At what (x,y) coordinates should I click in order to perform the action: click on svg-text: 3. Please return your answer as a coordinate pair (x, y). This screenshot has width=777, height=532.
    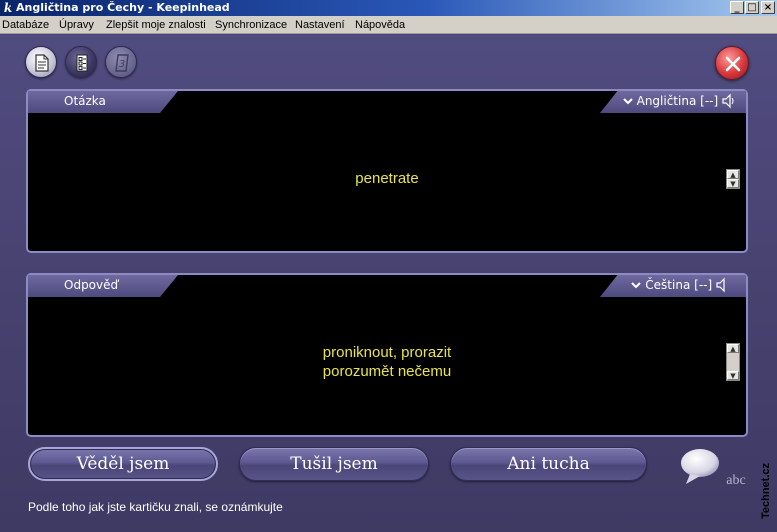
    Looking at the image, I should click on (122, 64).